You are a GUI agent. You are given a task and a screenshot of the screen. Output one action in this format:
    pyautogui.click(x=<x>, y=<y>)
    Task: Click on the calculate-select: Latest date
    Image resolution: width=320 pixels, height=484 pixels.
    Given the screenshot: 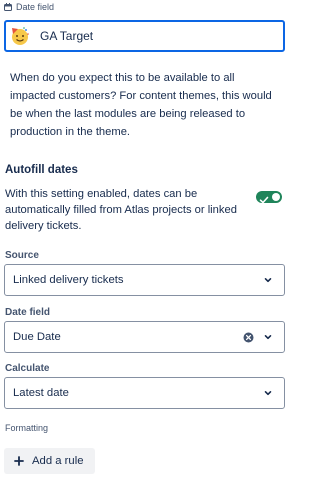 What is the action you would take?
    pyautogui.click(x=144, y=393)
    